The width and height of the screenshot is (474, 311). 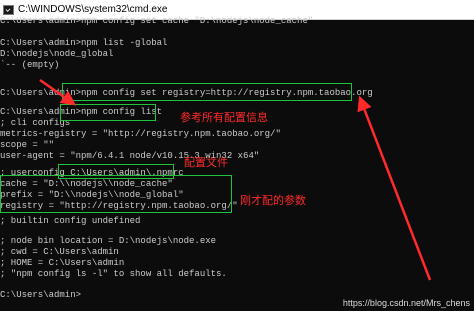 I want to click on note-just-configured: 刚才配的参数, so click(x=273, y=200).